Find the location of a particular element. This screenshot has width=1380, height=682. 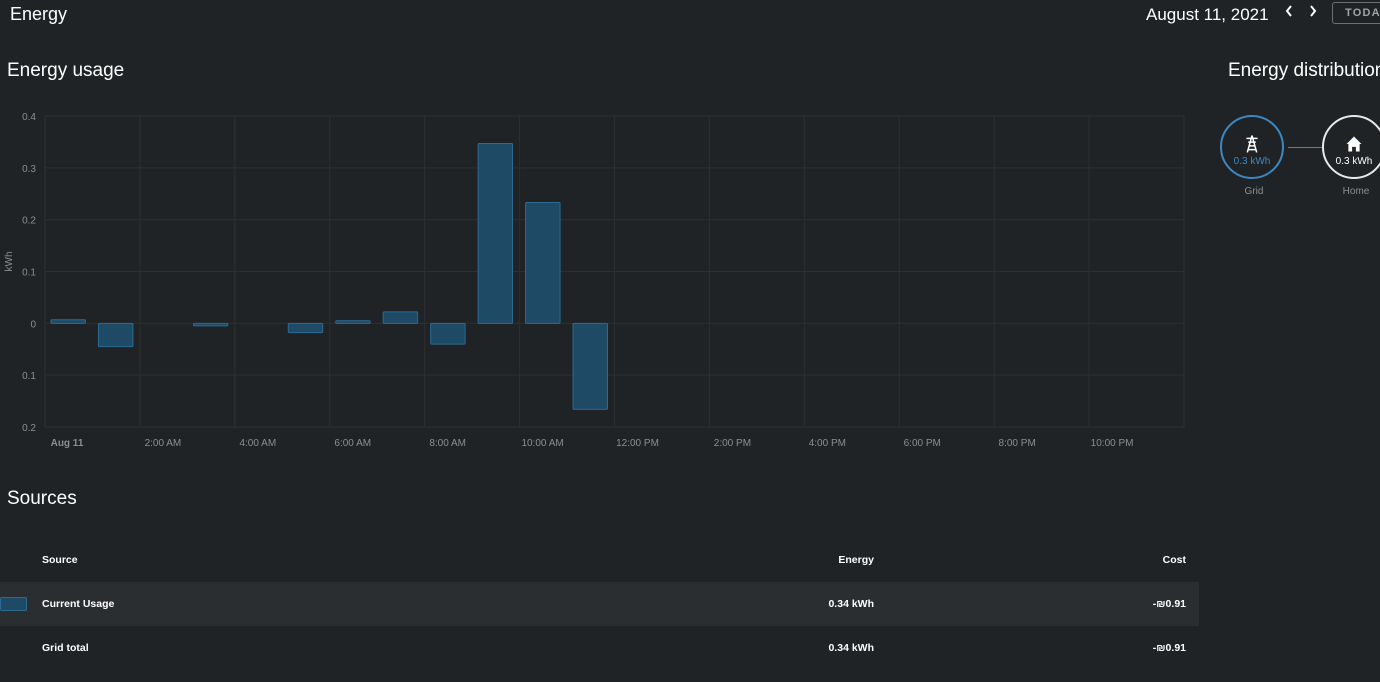

home-label: Home is located at coordinates (1356, 191).